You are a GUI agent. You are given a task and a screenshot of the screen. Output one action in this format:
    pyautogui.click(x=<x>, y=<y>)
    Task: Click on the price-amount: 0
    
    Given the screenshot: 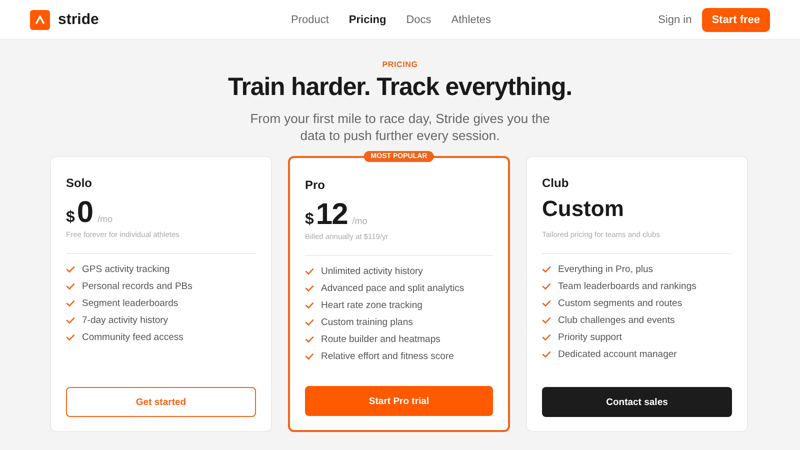 What is the action you would take?
    pyautogui.click(x=84, y=213)
    